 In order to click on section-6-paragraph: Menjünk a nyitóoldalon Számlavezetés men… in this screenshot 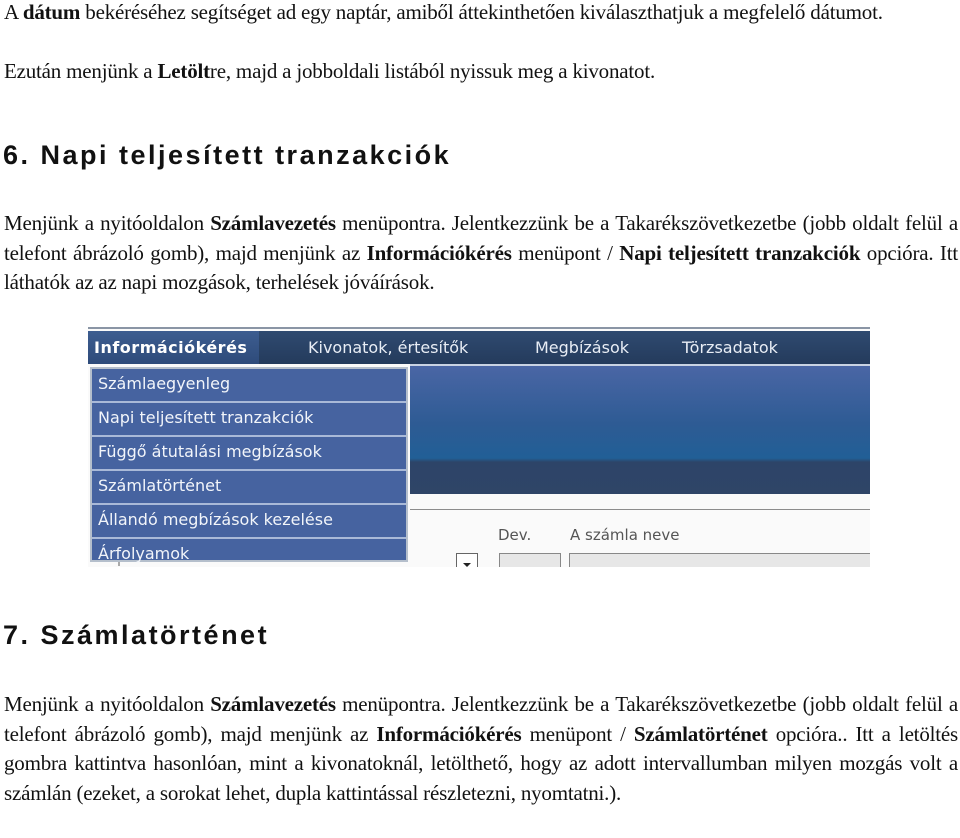, I will do `click(481, 253)`.